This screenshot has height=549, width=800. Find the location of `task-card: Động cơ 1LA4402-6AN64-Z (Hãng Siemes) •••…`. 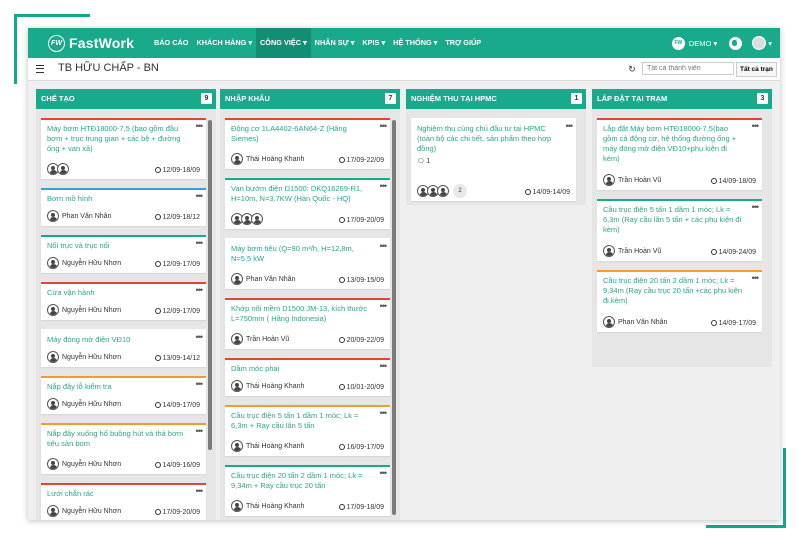

task-card: Động cơ 1LA4402-6AN64-Z (Hãng Siemes) •••… is located at coordinates (307, 143).